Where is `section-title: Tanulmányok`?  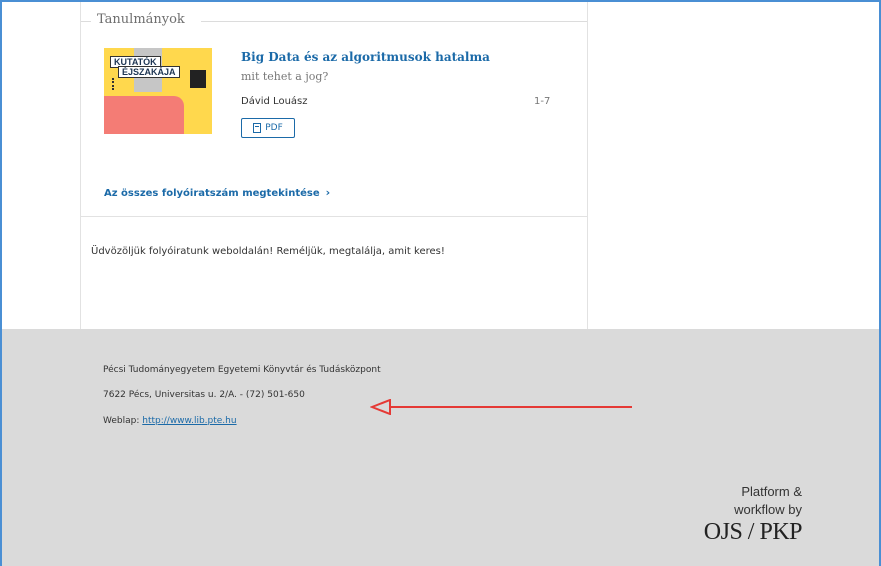
section-title: Tanulmányok is located at coordinates (141, 19).